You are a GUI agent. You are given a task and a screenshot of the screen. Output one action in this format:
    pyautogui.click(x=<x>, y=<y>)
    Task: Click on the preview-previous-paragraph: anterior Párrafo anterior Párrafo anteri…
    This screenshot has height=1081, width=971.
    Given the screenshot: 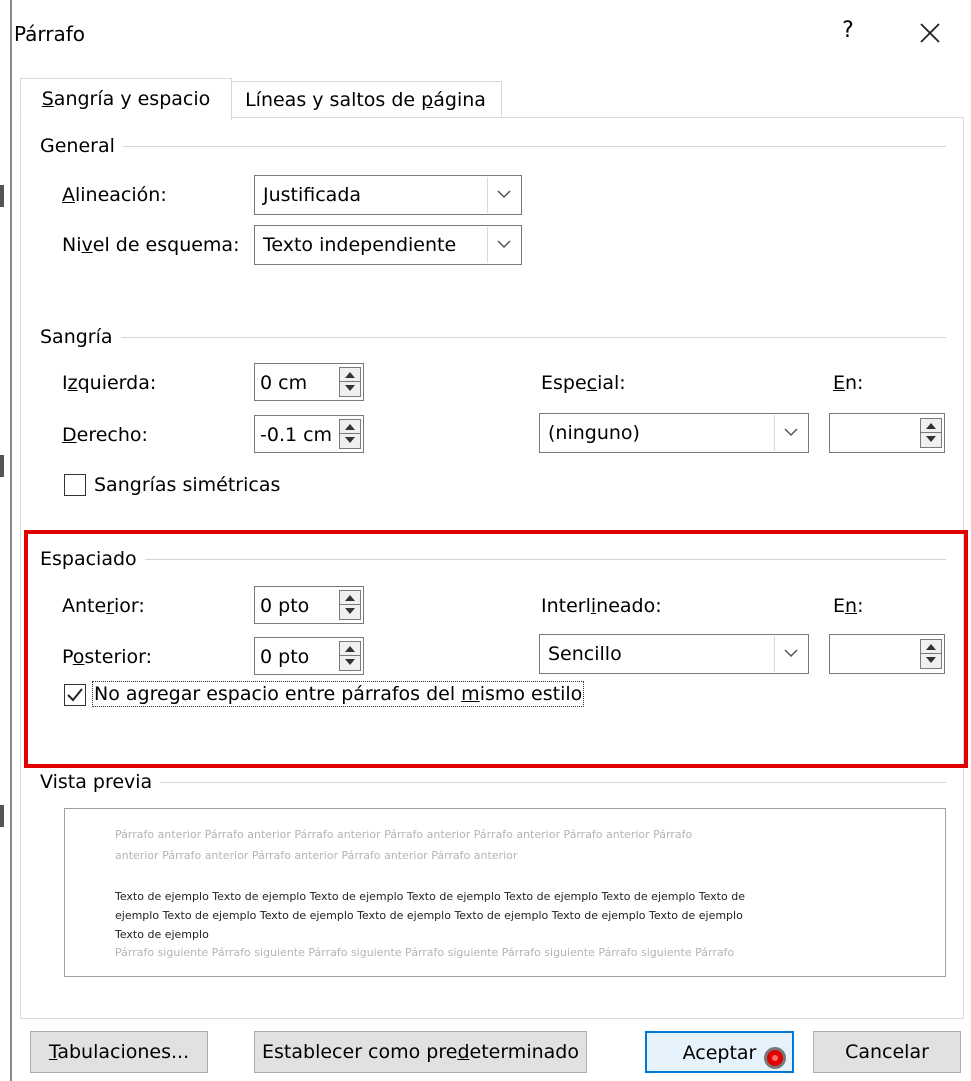 What is the action you would take?
    pyautogui.click(x=316, y=855)
    